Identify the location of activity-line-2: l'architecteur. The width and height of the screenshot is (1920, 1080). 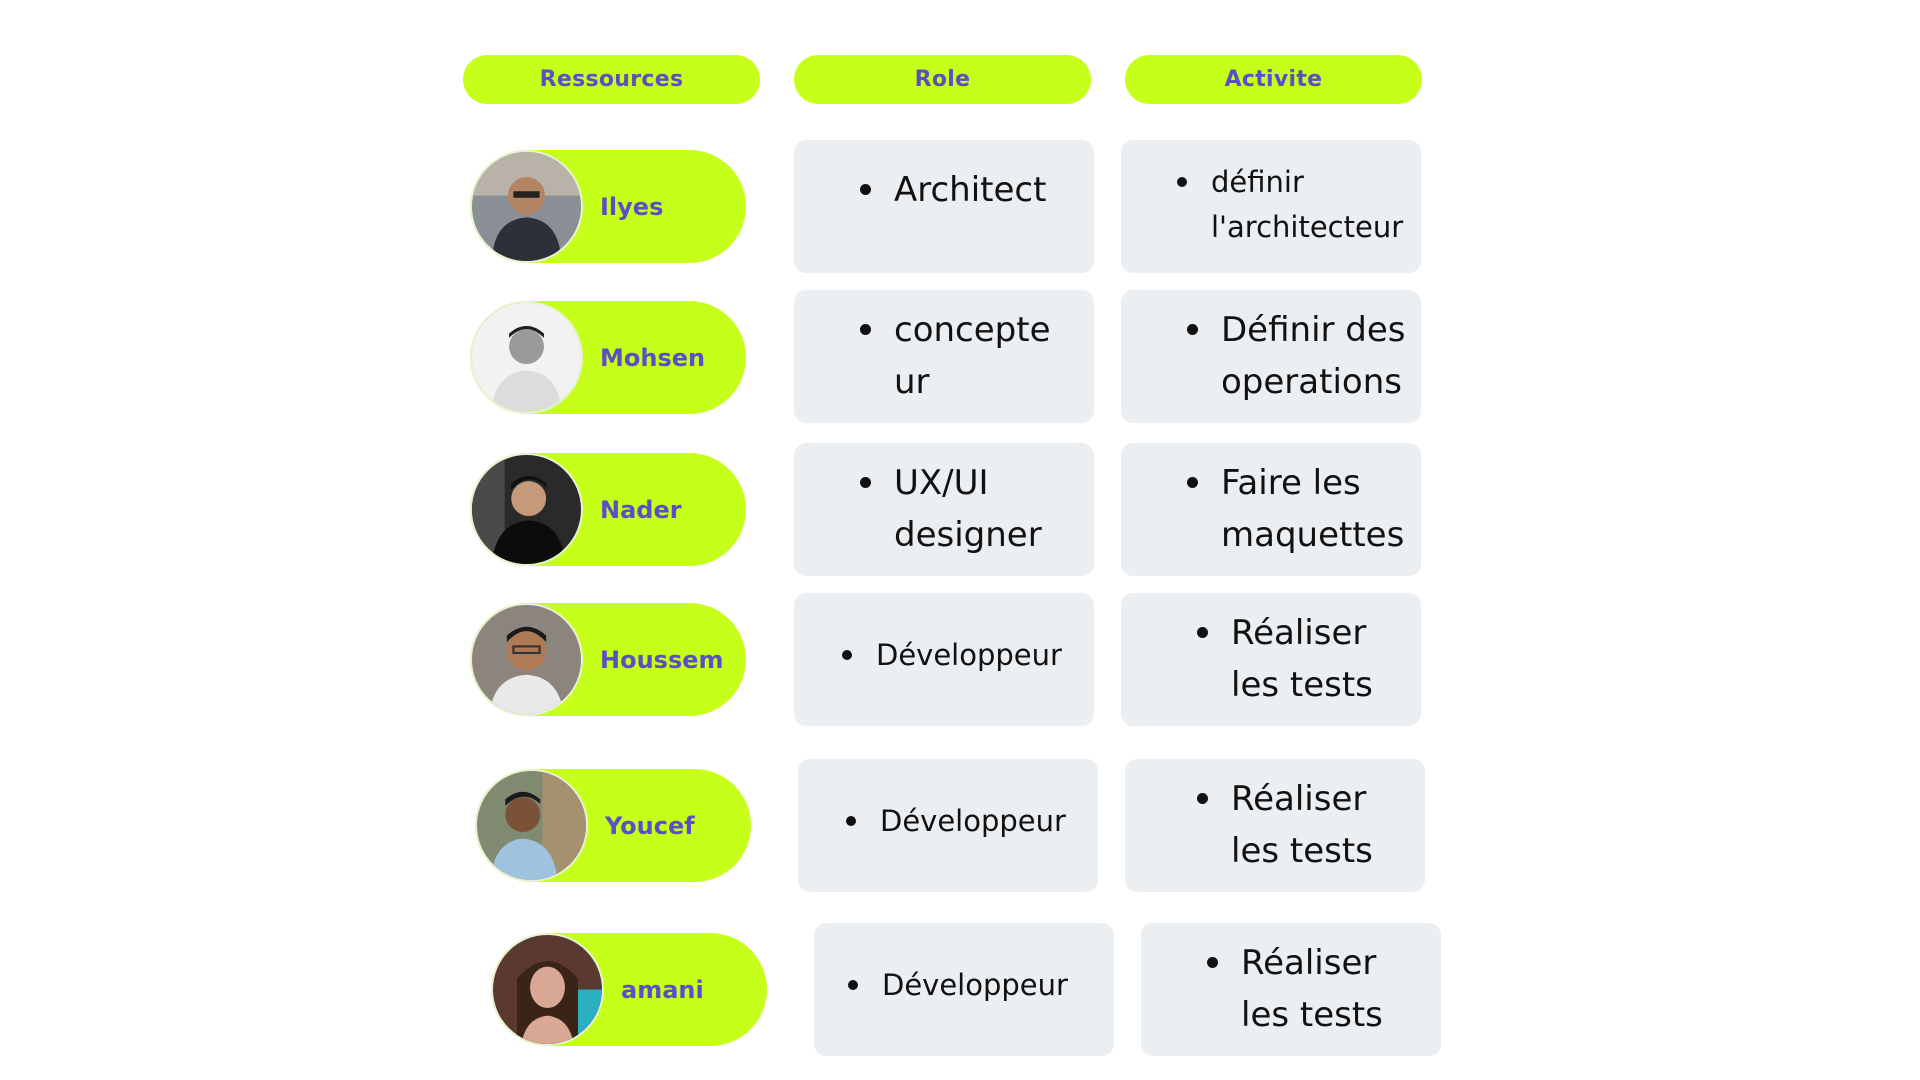
(1307, 227).